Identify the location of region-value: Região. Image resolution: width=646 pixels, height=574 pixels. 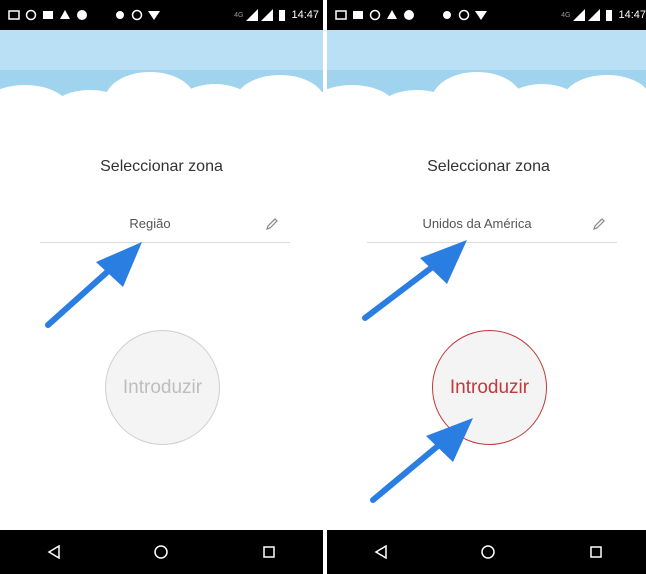
(150, 223).